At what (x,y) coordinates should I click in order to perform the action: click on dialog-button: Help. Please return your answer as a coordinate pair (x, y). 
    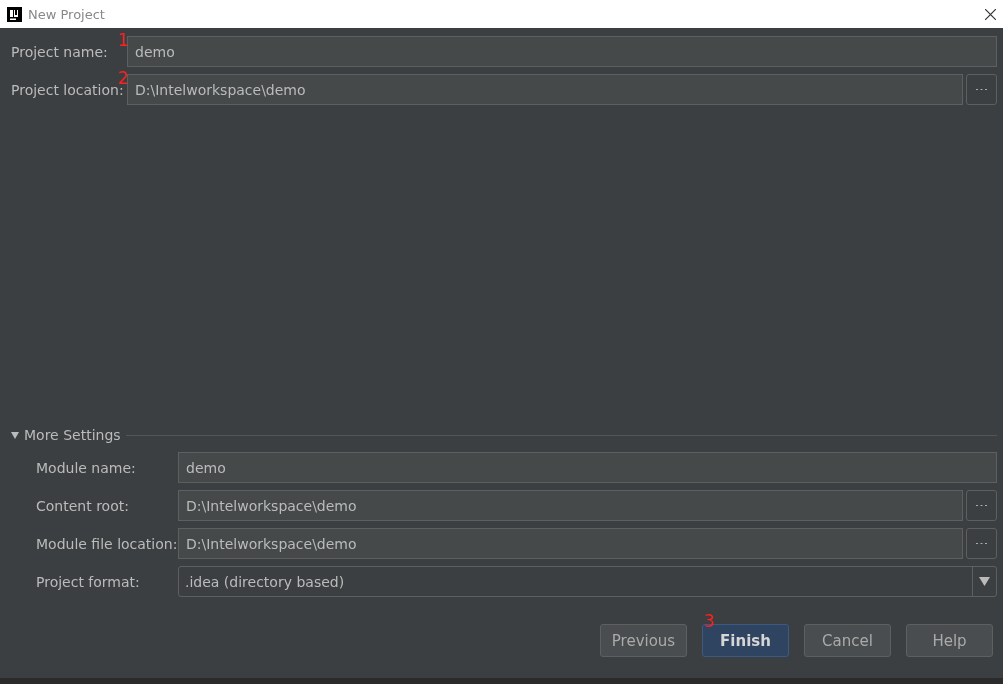
    Looking at the image, I should click on (949, 640).